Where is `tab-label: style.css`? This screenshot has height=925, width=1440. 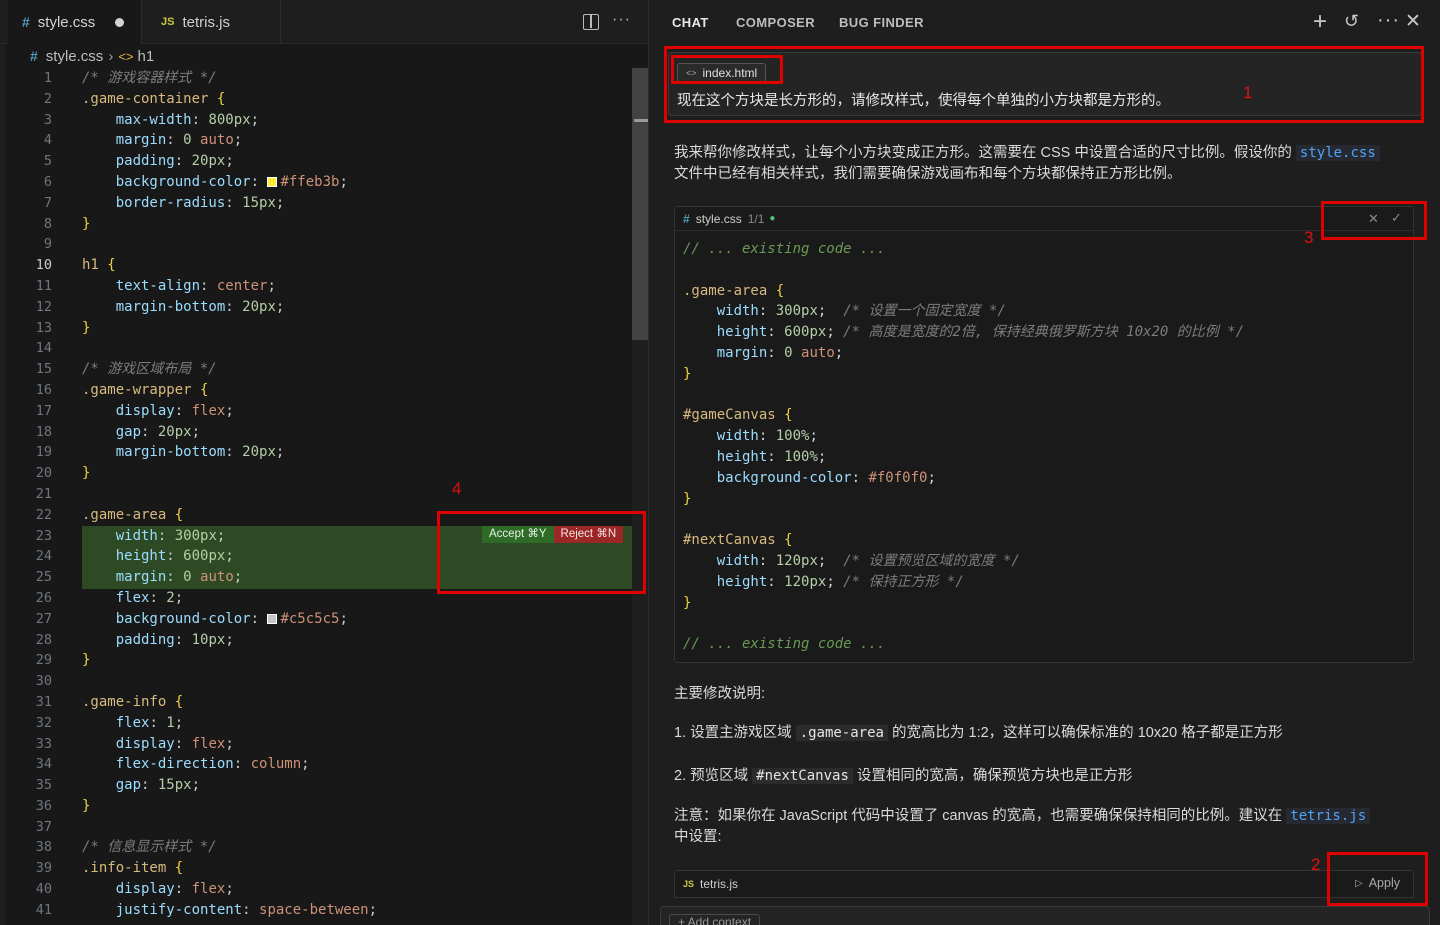
tab-label: style.css is located at coordinates (66, 22).